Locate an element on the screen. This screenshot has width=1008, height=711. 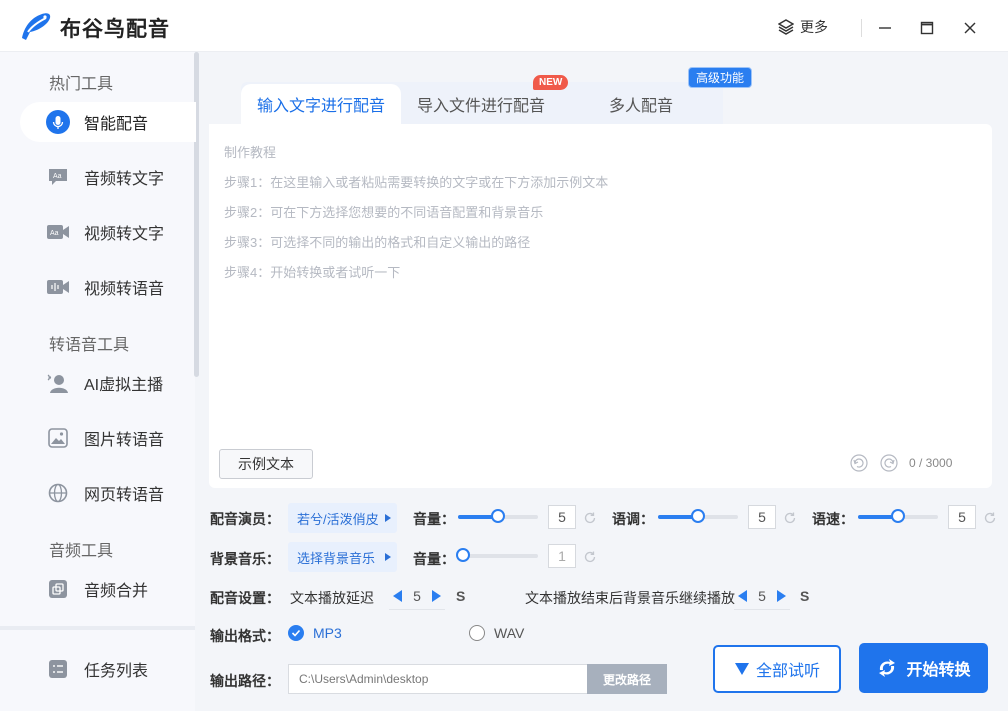
app-title: 布谷鸟配音 is located at coordinates (115, 29).